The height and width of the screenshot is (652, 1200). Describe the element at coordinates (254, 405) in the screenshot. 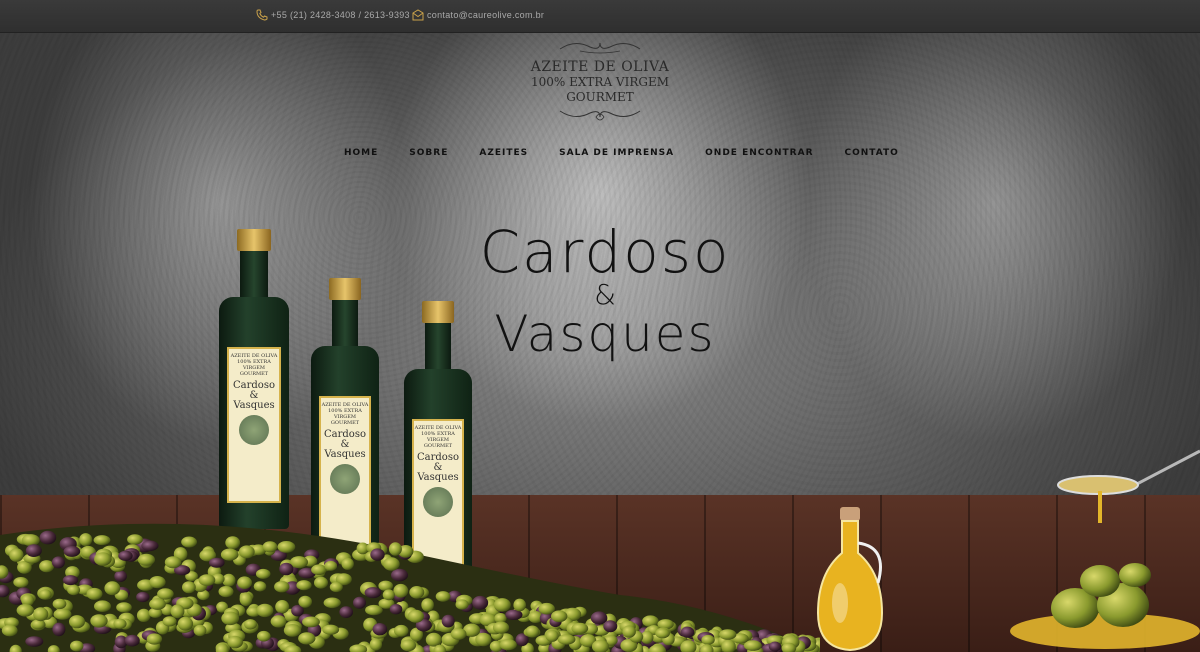

I see `bottle-label-1-brand-3: Vasques` at that location.